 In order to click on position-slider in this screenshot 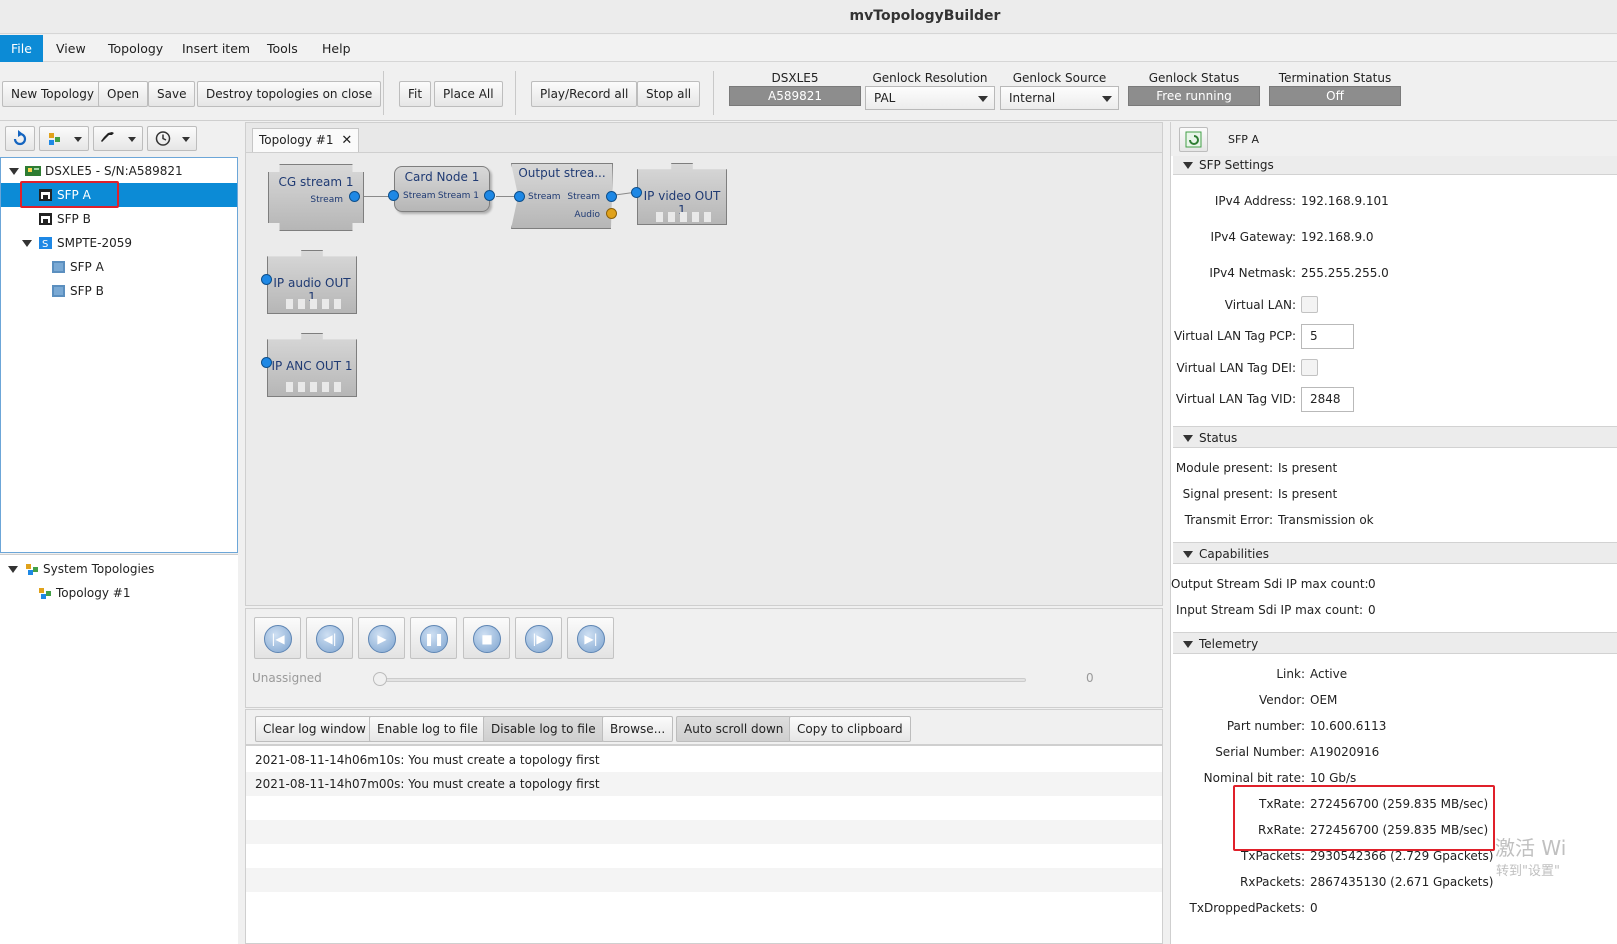, I will do `click(700, 680)`.